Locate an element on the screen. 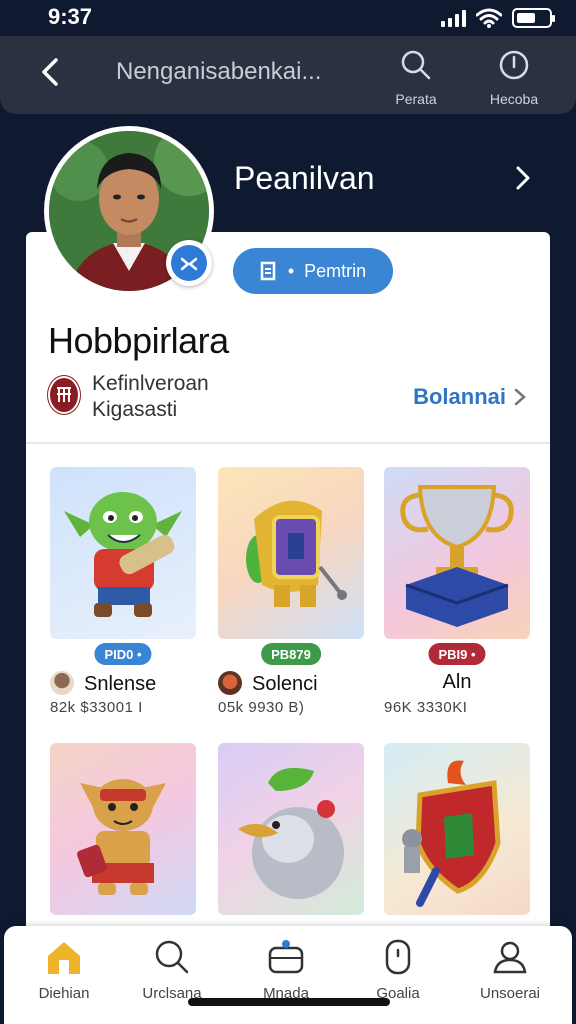 The image size is (576, 1024). tab-device: Goalia is located at coordinates (398, 970).